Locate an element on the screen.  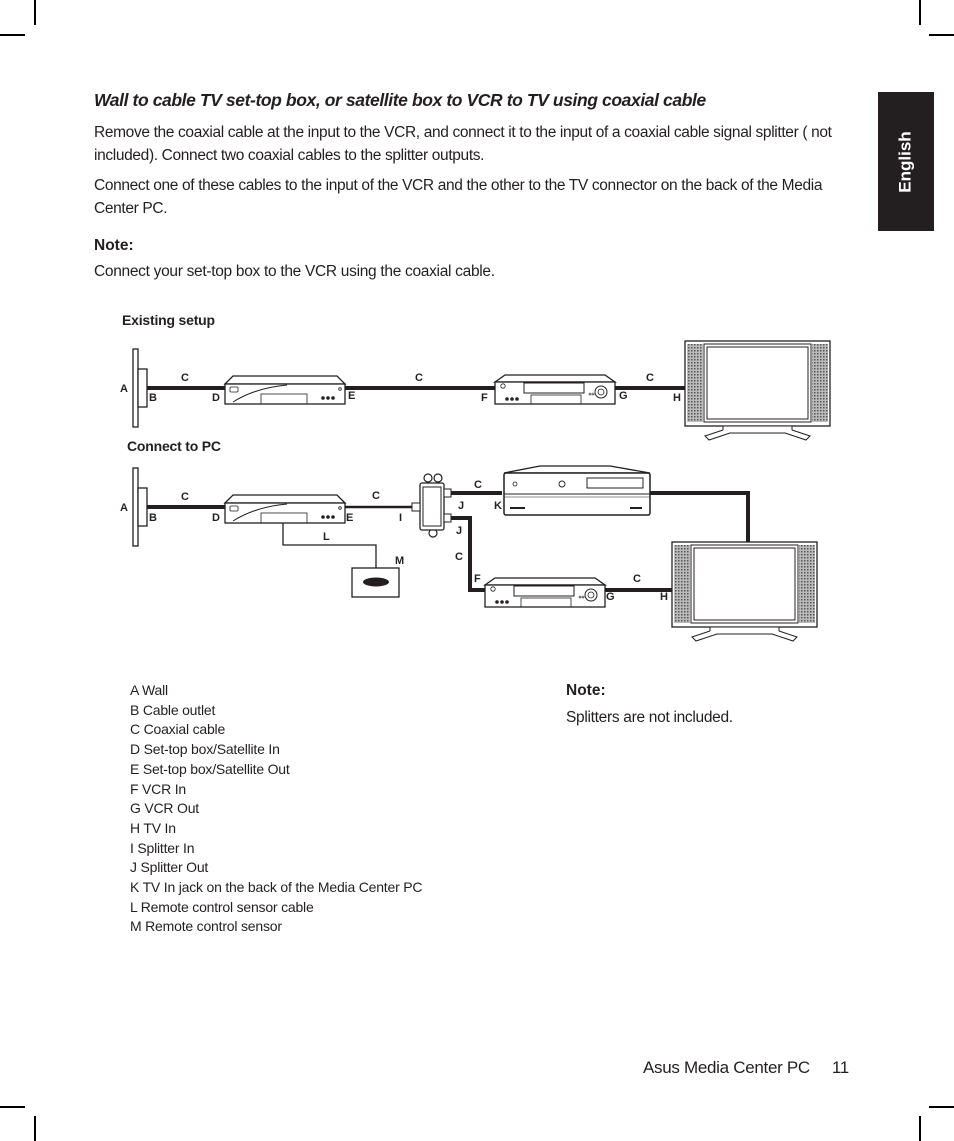
legend-item: G VCR Out is located at coordinates (164, 808).